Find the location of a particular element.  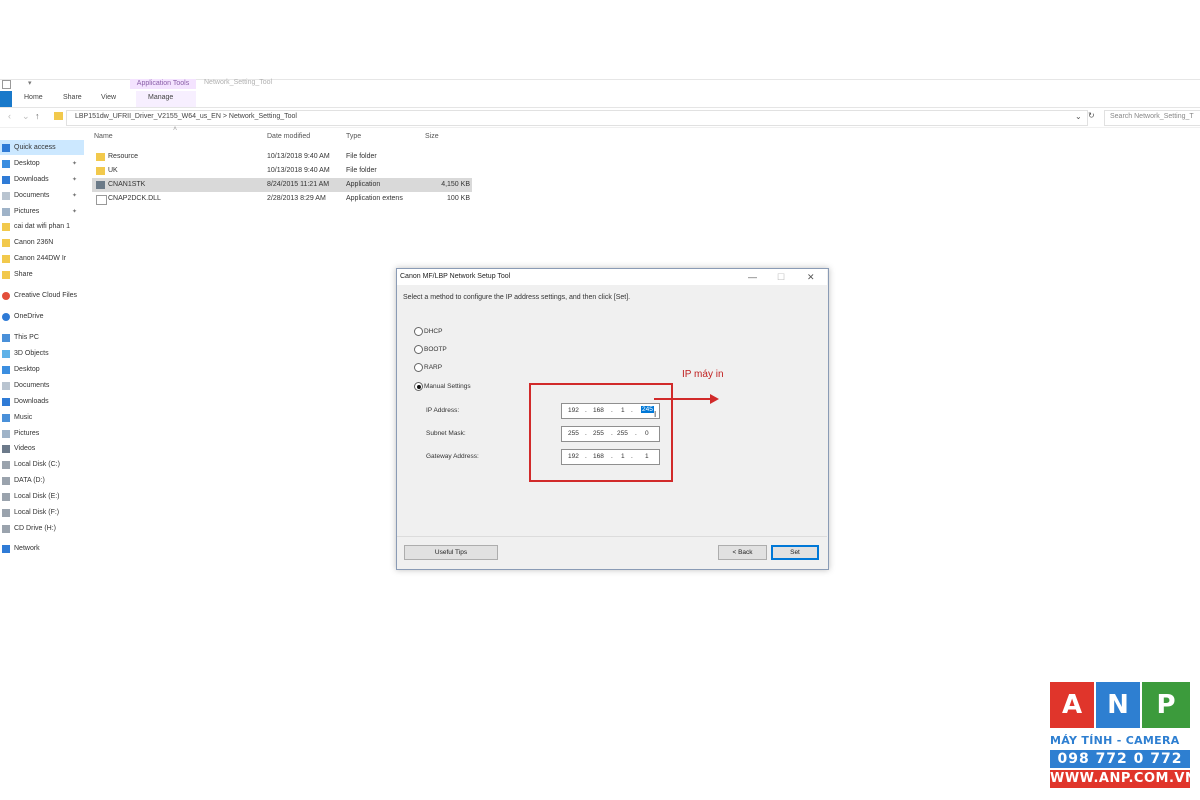

sidebar-item: OneDrive is located at coordinates (42, 316).